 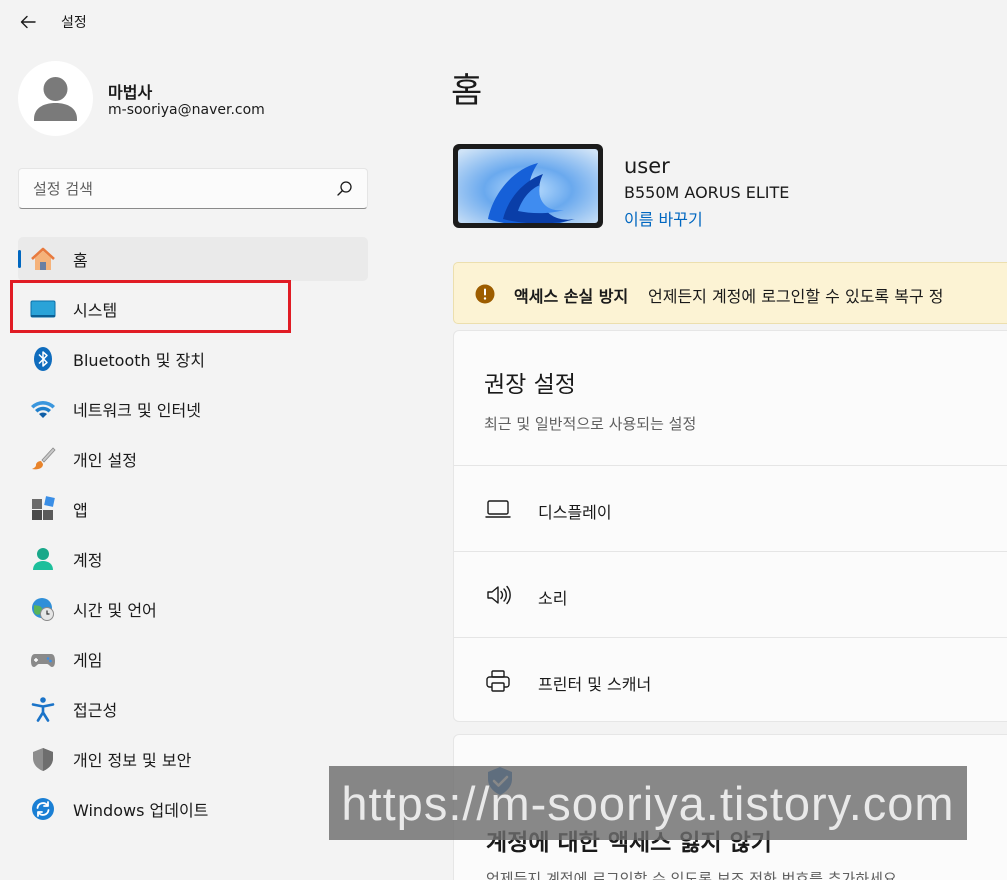 What do you see at coordinates (74, 23) in the screenshot?
I see `app-title: 설정` at bounding box center [74, 23].